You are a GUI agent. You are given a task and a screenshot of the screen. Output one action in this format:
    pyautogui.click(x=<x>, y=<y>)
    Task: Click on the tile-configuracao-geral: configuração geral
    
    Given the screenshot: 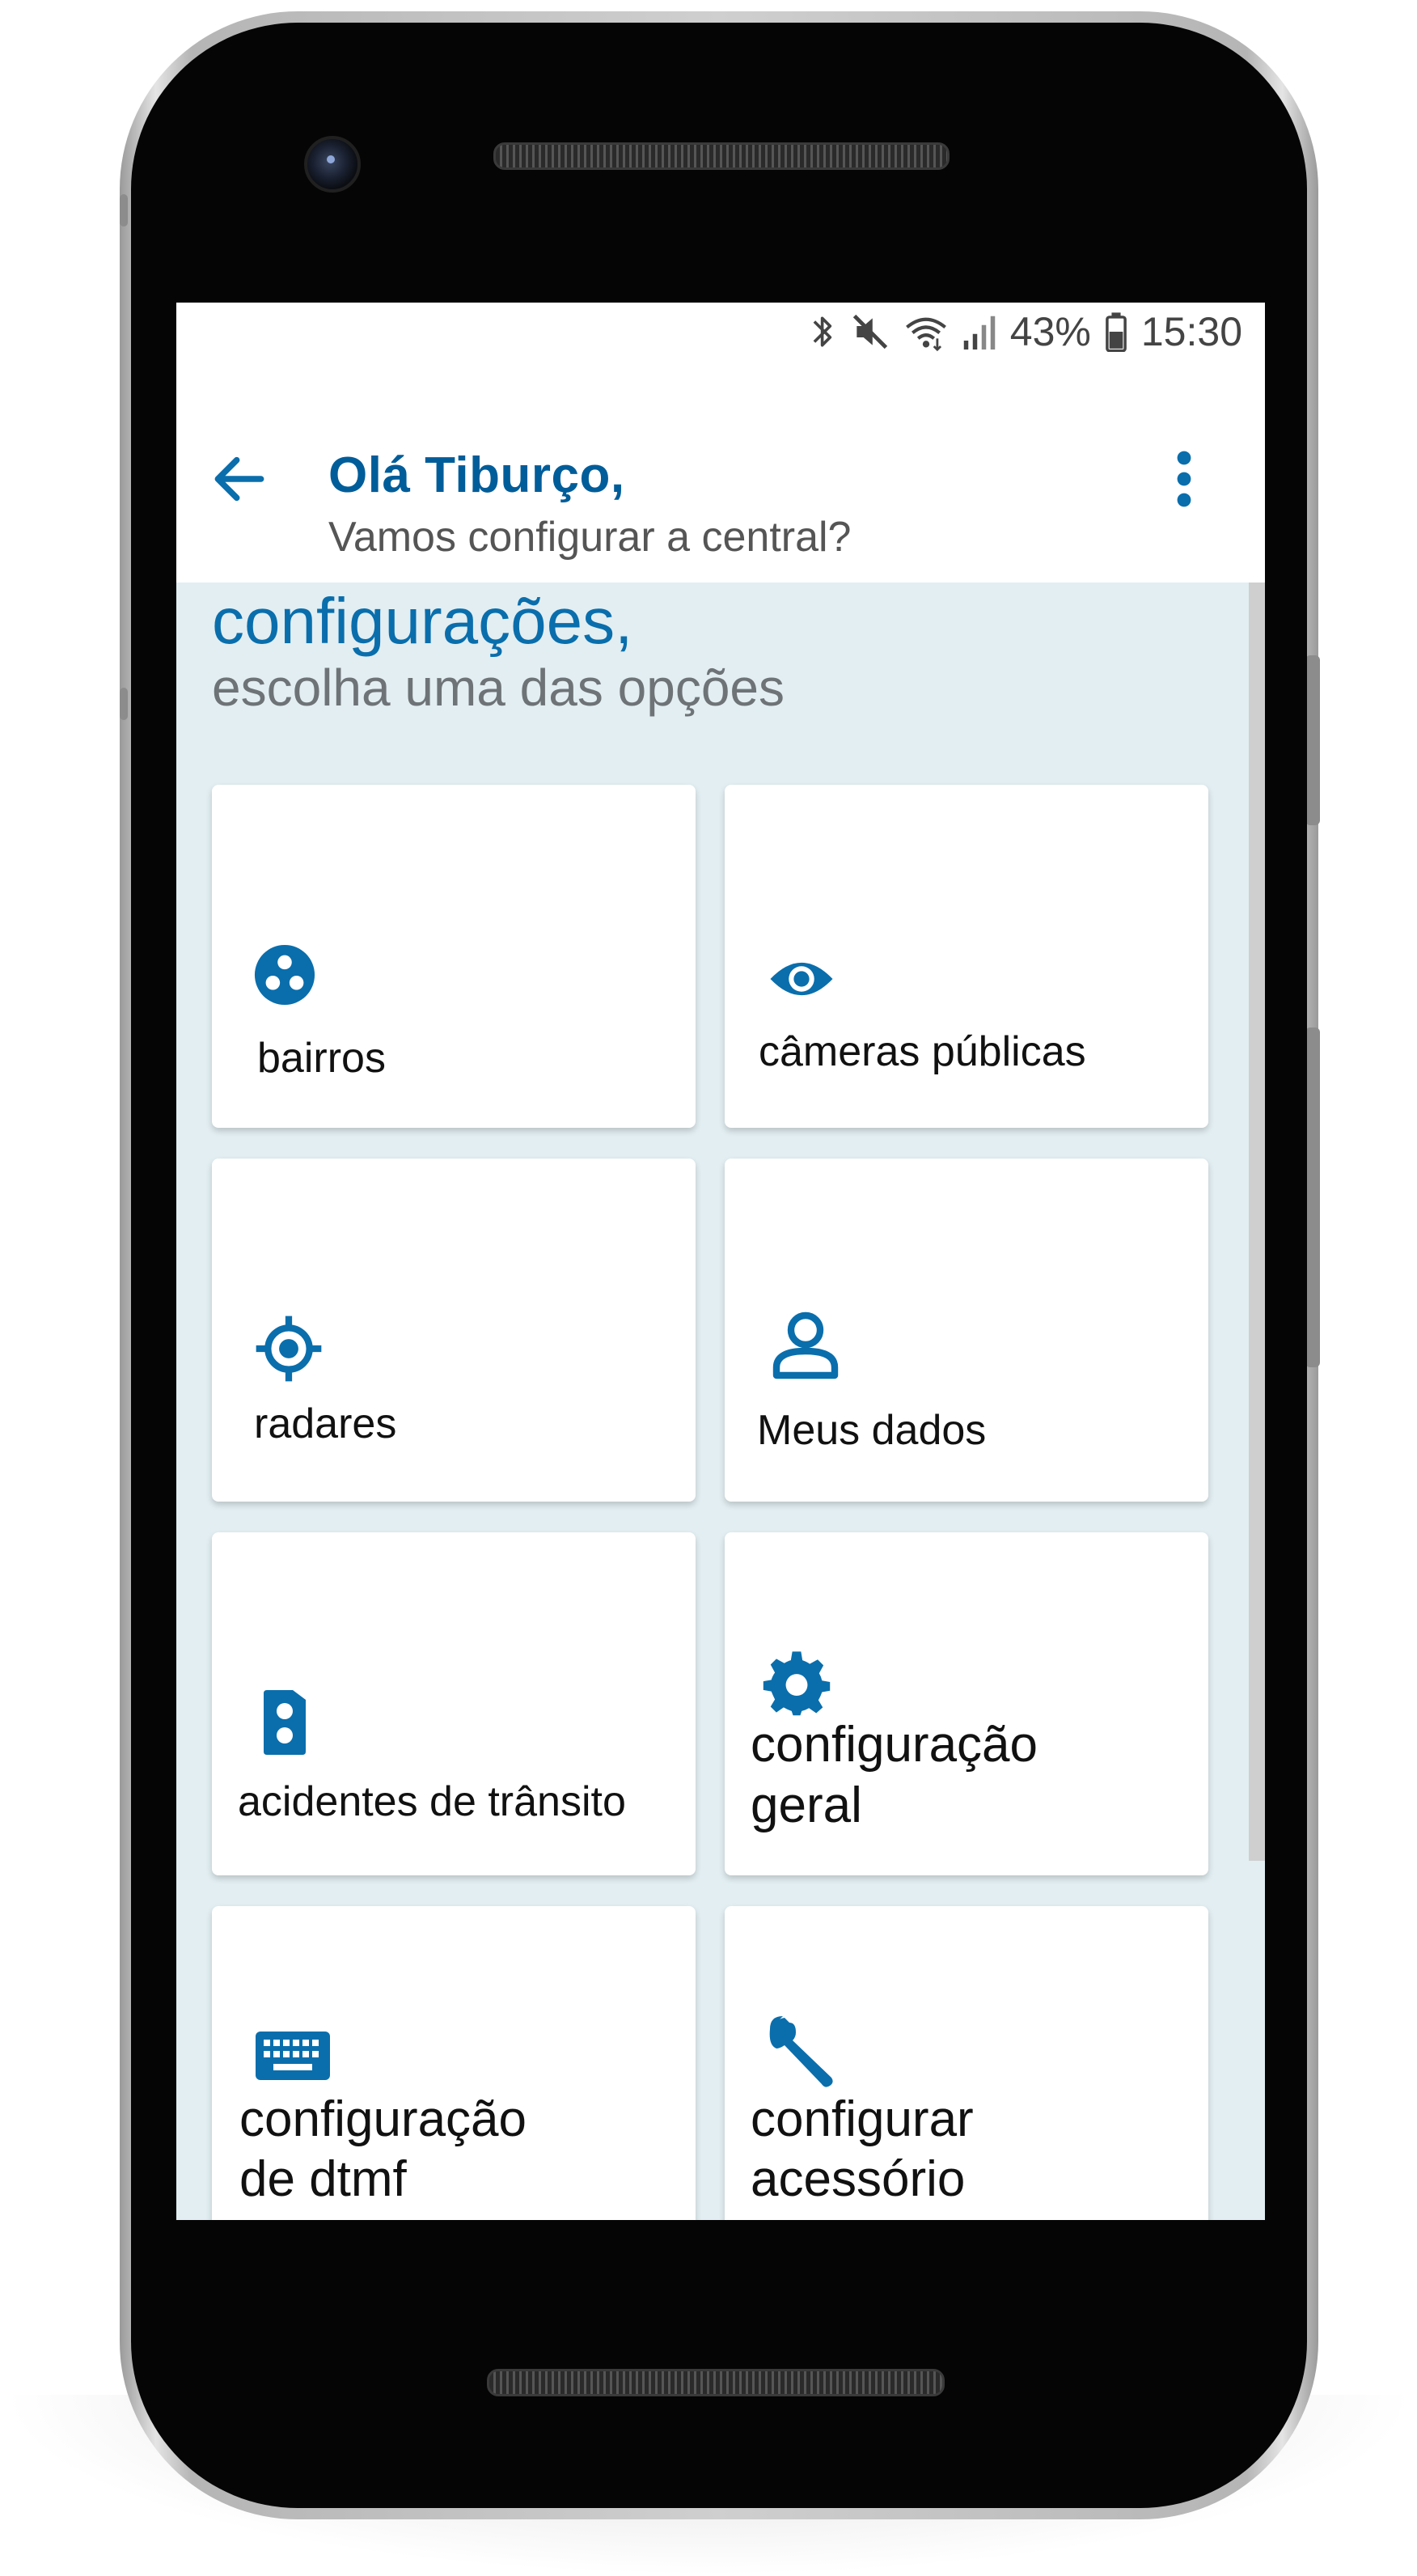 What is the action you would take?
    pyautogui.click(x=967, y=1703)
    